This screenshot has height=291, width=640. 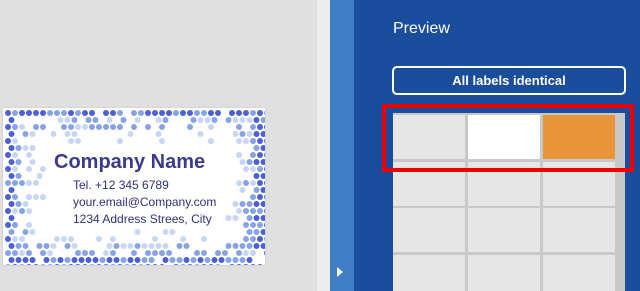 I want to click on expand-arrow-icon, so click(x=340, y=272).